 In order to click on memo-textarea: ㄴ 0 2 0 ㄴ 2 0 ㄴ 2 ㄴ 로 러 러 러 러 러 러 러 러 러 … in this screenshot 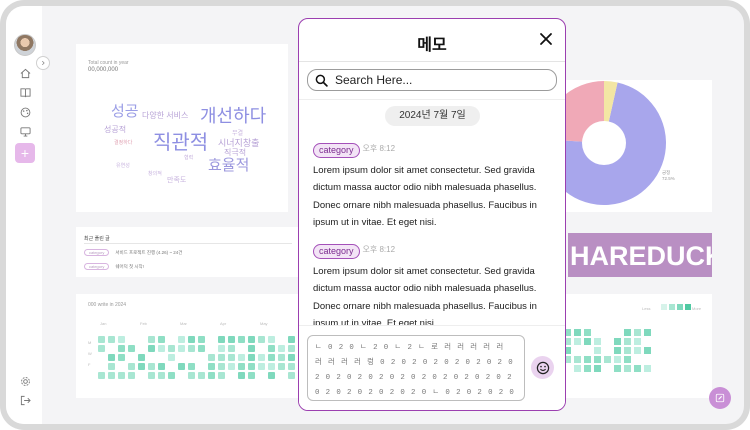, I will do `click(416, 368)`.